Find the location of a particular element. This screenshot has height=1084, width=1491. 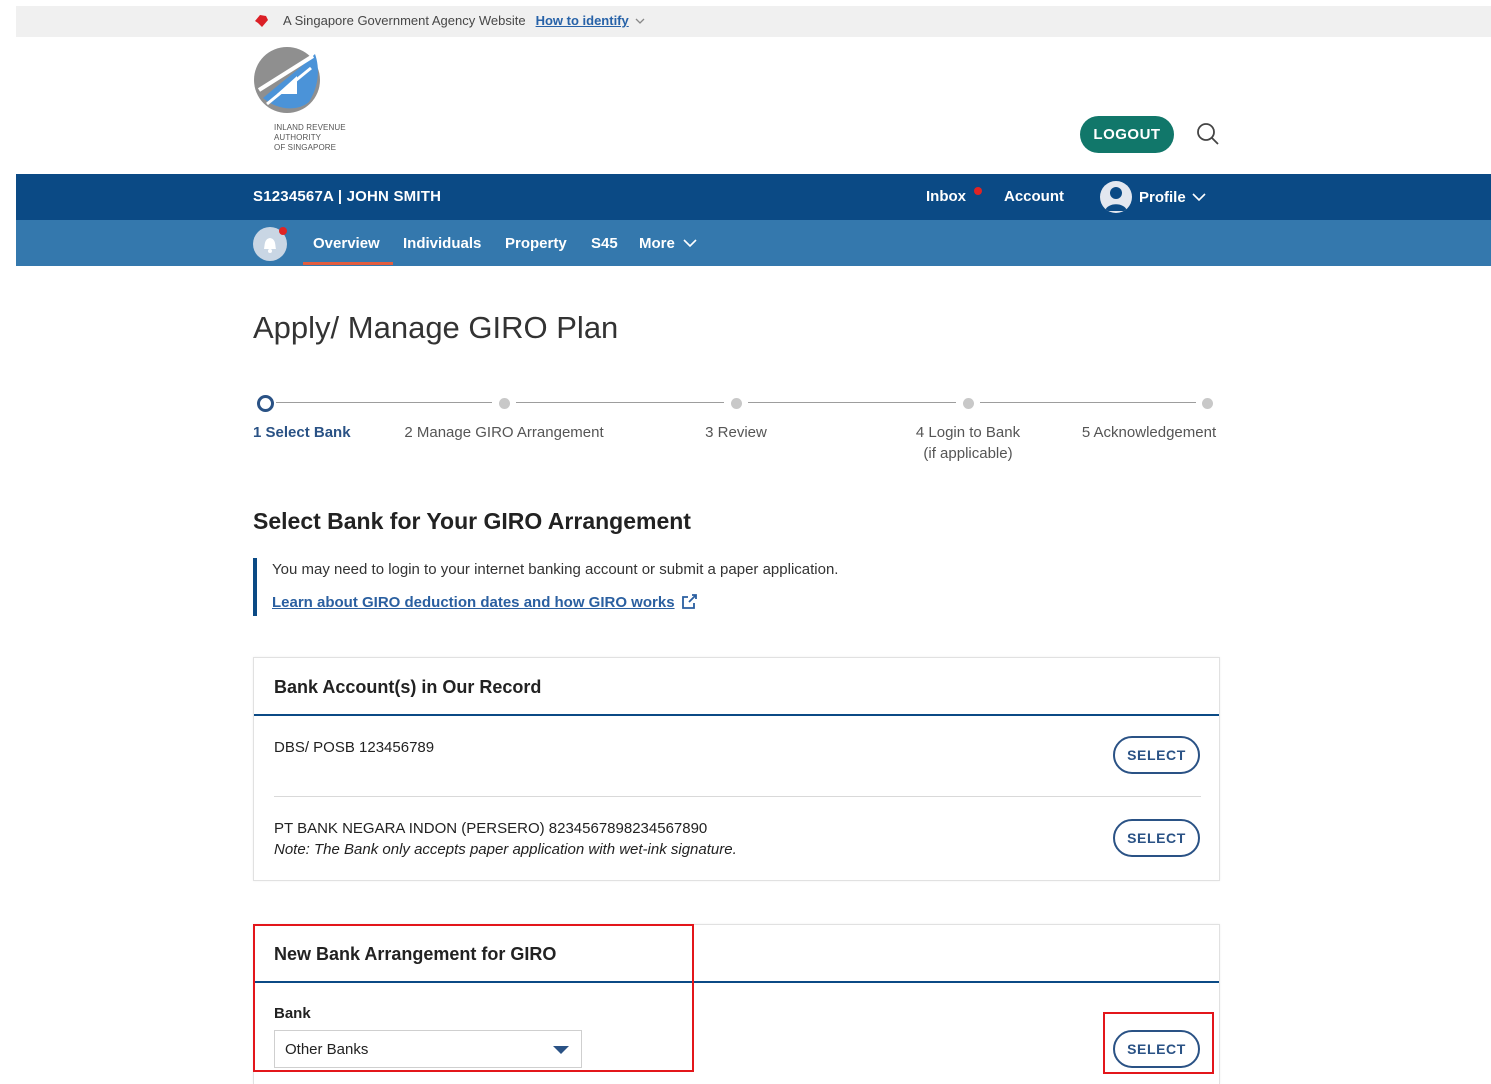

tab-s45: S45 is located at coordinates (604, 243).